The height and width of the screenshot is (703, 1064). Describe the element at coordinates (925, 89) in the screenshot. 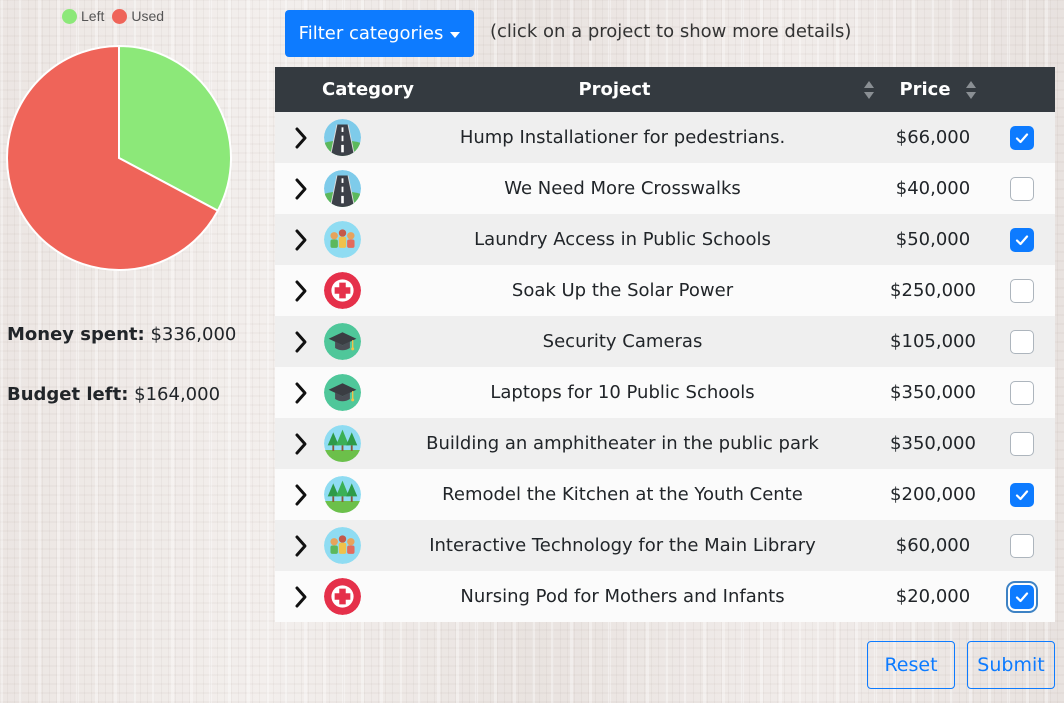

I see `header-price-label: Price` at that location.